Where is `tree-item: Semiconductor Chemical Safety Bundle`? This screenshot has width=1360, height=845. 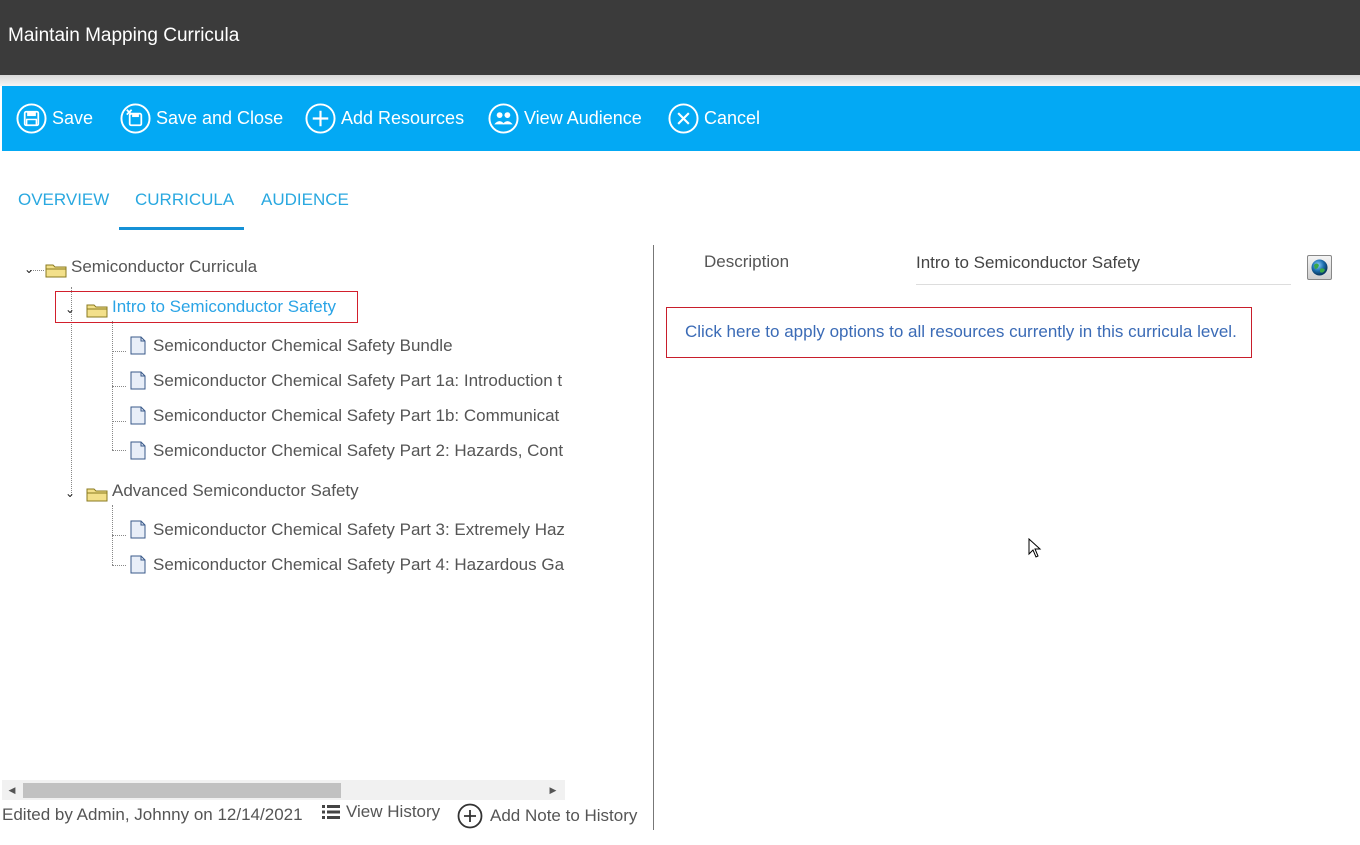
tree-item: Semiconductor Chemical Safety Bundle is located at coordinates (303, 346).